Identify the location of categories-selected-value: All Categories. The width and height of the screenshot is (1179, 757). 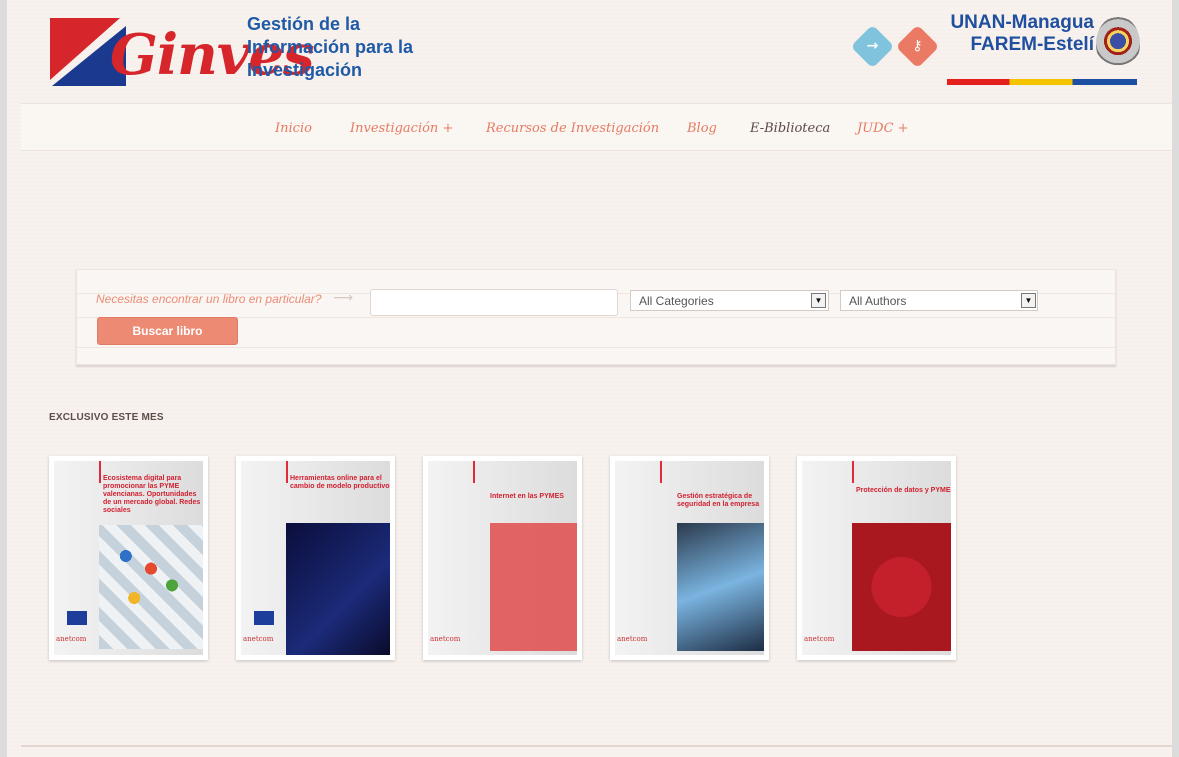
(676, 301).